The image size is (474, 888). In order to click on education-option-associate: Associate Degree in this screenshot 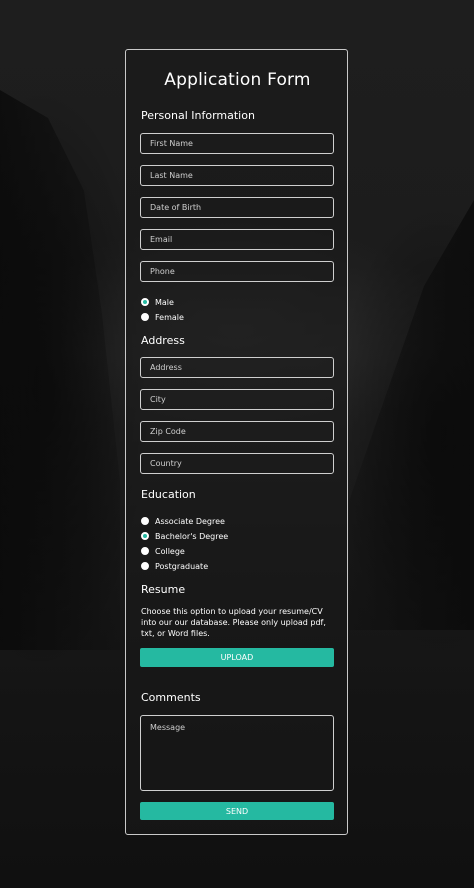, I will do `click(183, 521)`.